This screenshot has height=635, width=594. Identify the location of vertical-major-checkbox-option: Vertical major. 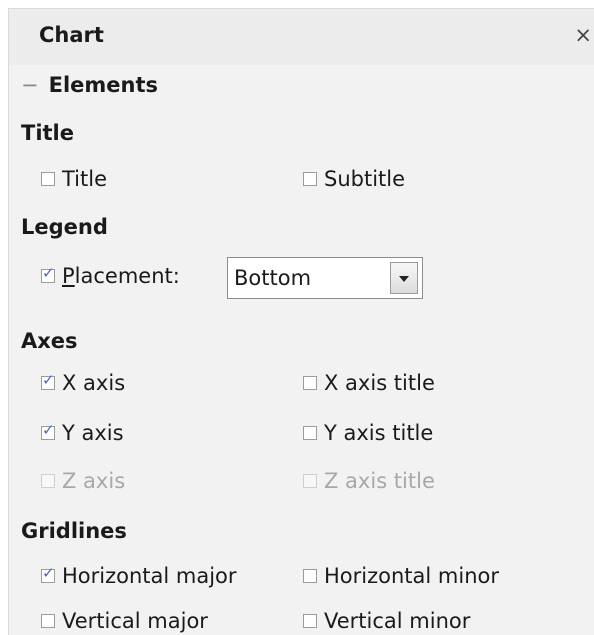
(124, 621).